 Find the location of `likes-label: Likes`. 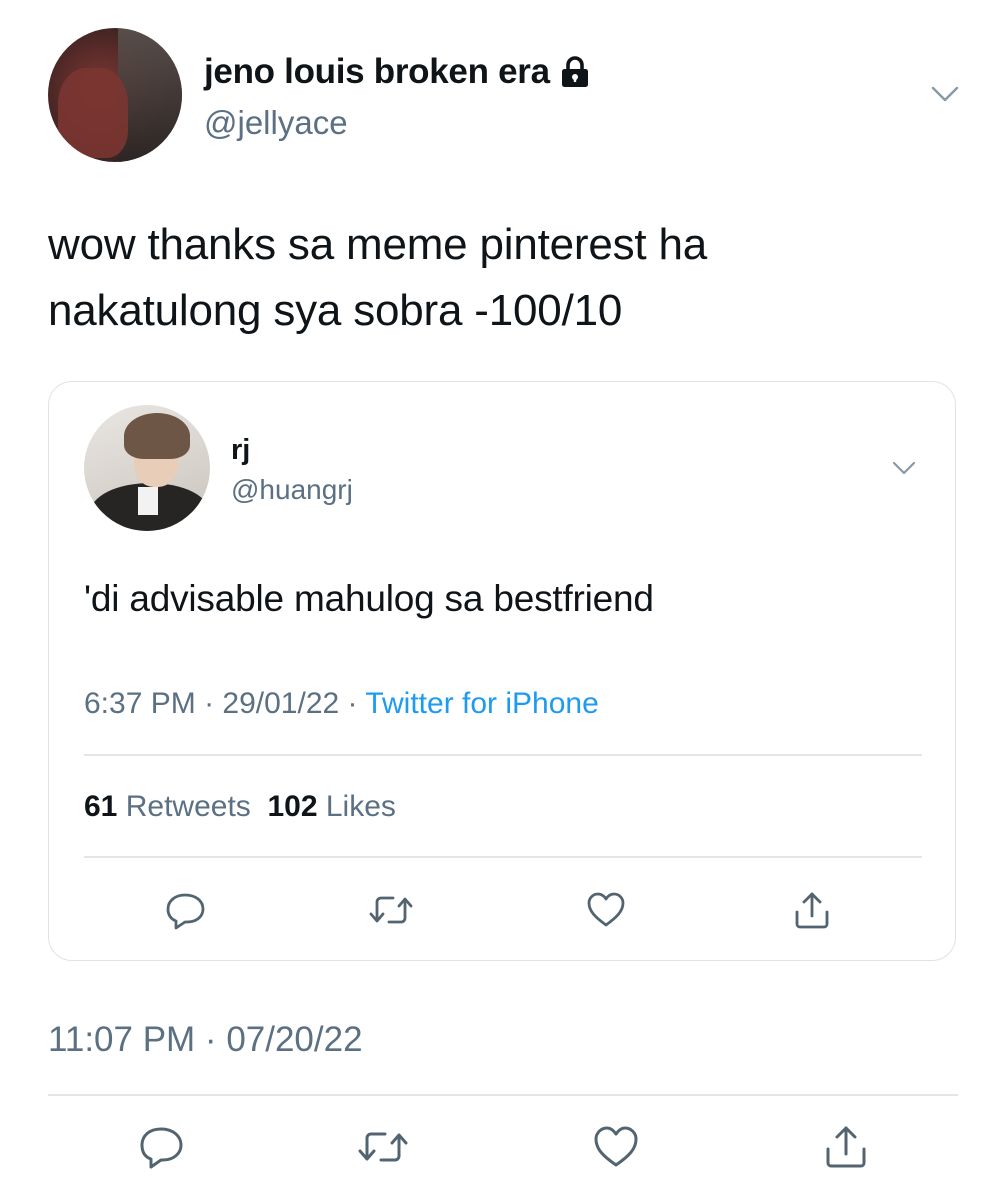

likes-label: Likes is located at coordinates (360, 806).